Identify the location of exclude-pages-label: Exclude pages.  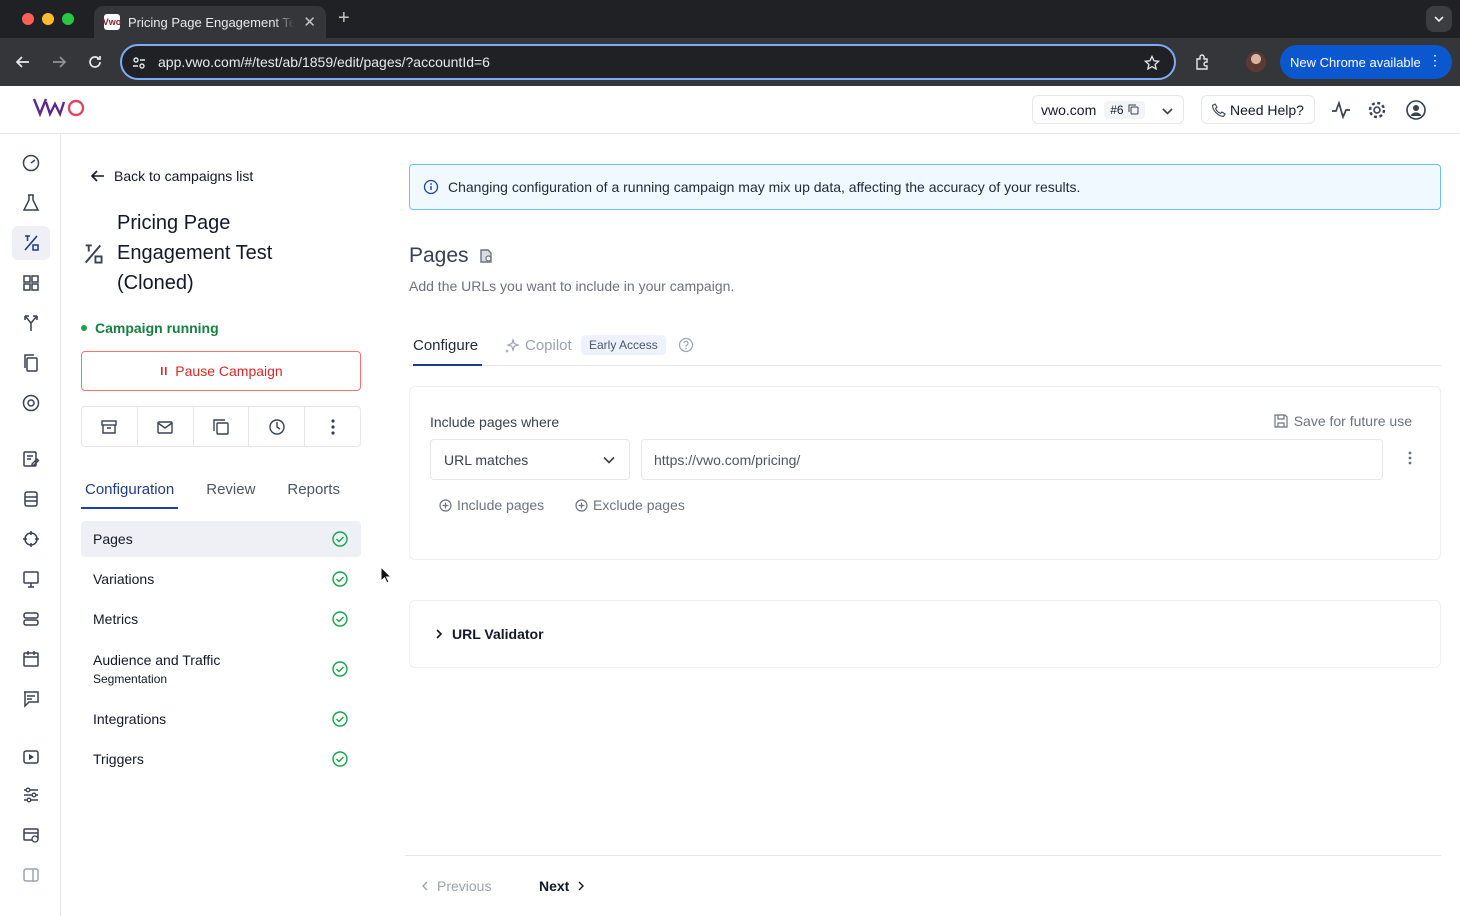
(639, 505).